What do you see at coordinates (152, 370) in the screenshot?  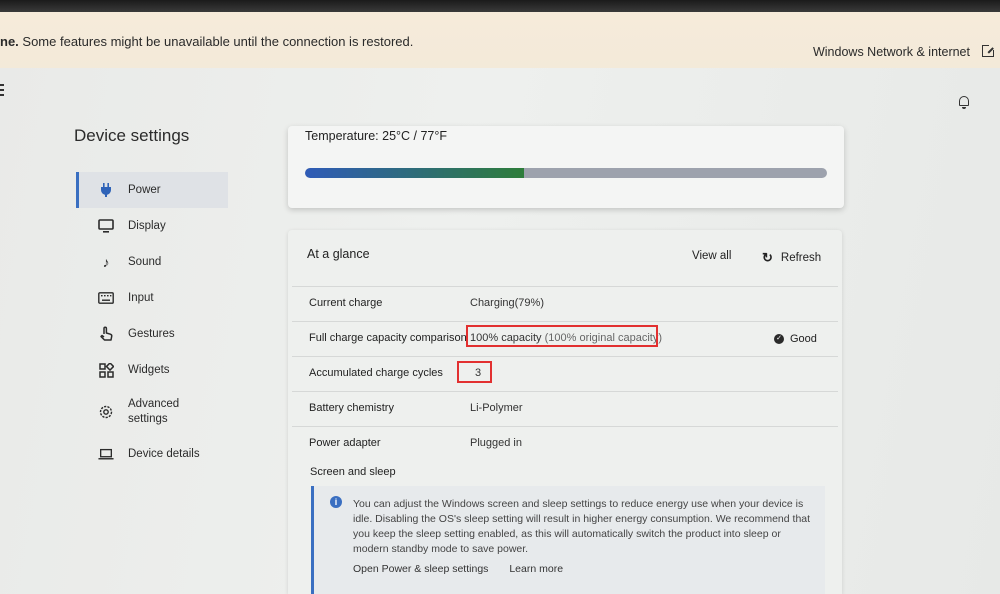 I see `sidebar-item-widgets: Widgets` at bounding box center [152, 370].